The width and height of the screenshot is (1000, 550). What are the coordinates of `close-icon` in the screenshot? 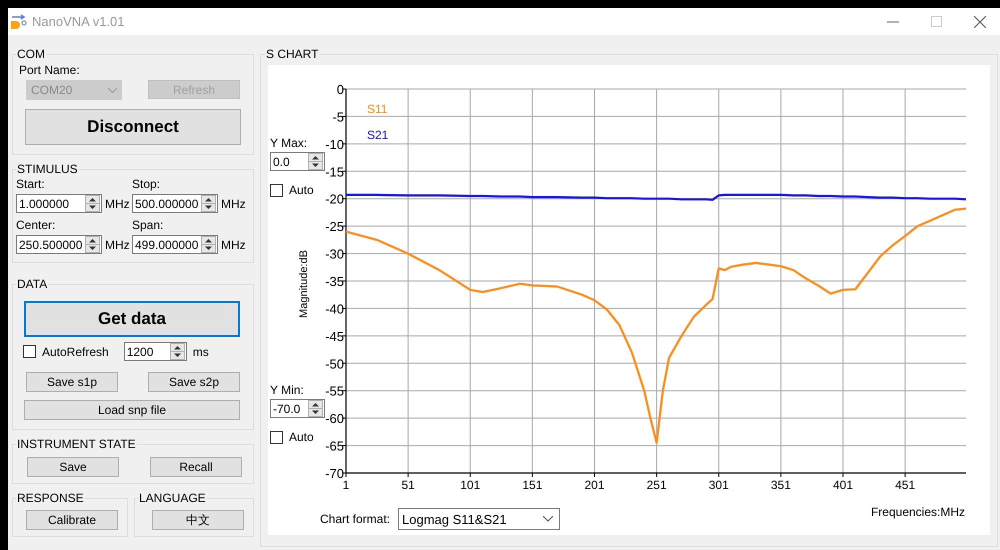 It's located at (980, 22).